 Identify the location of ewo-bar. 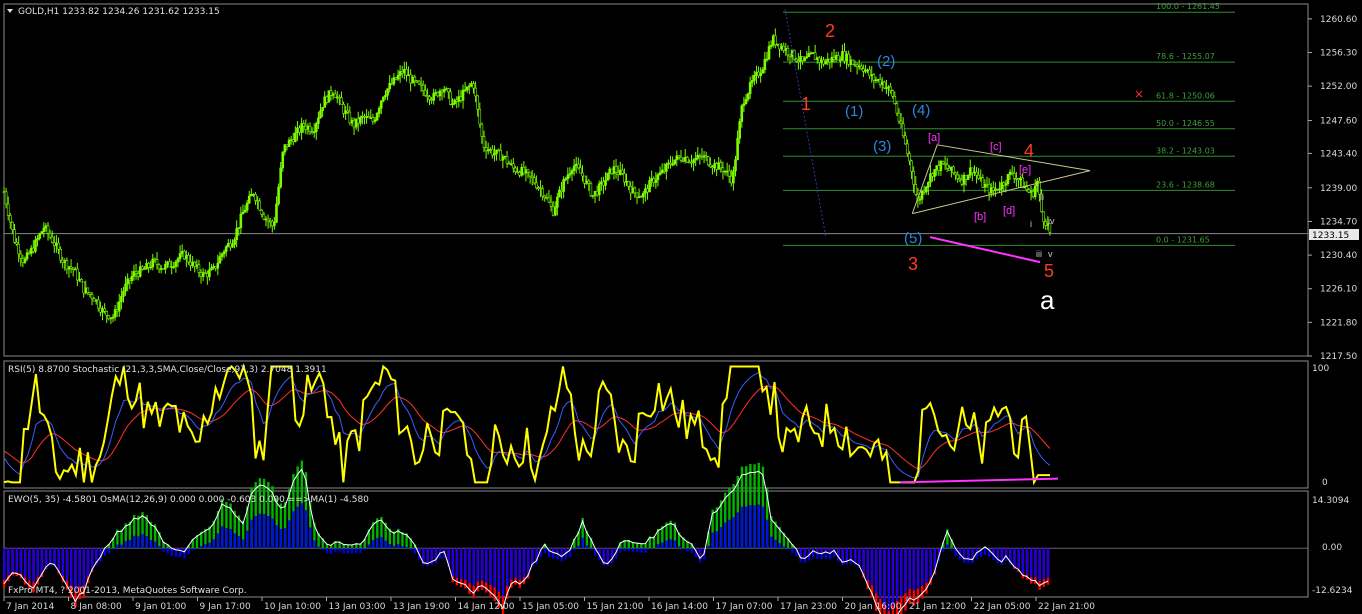
(394, 540).